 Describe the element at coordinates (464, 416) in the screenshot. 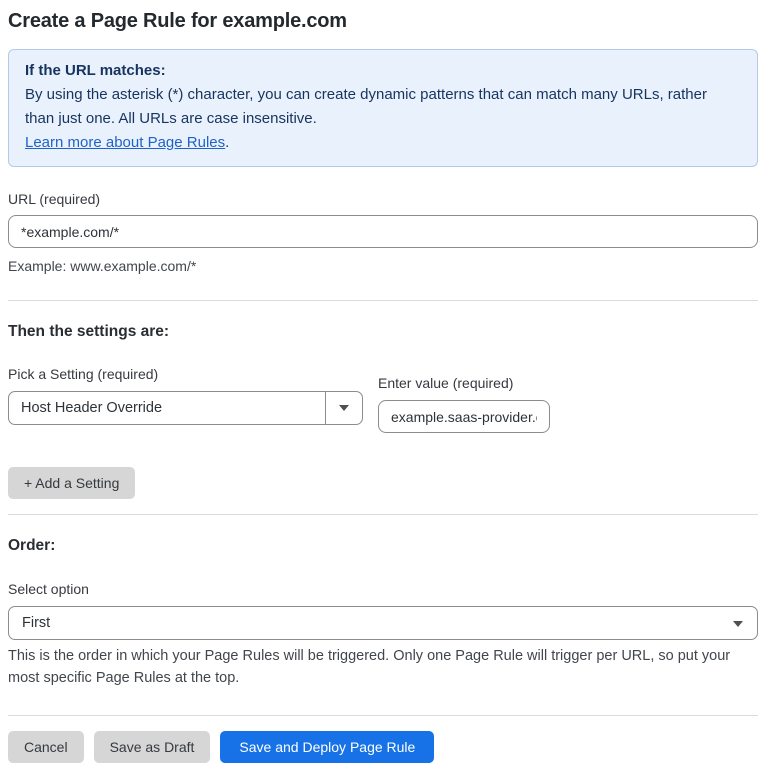

I see `setting-value-input` at that location.